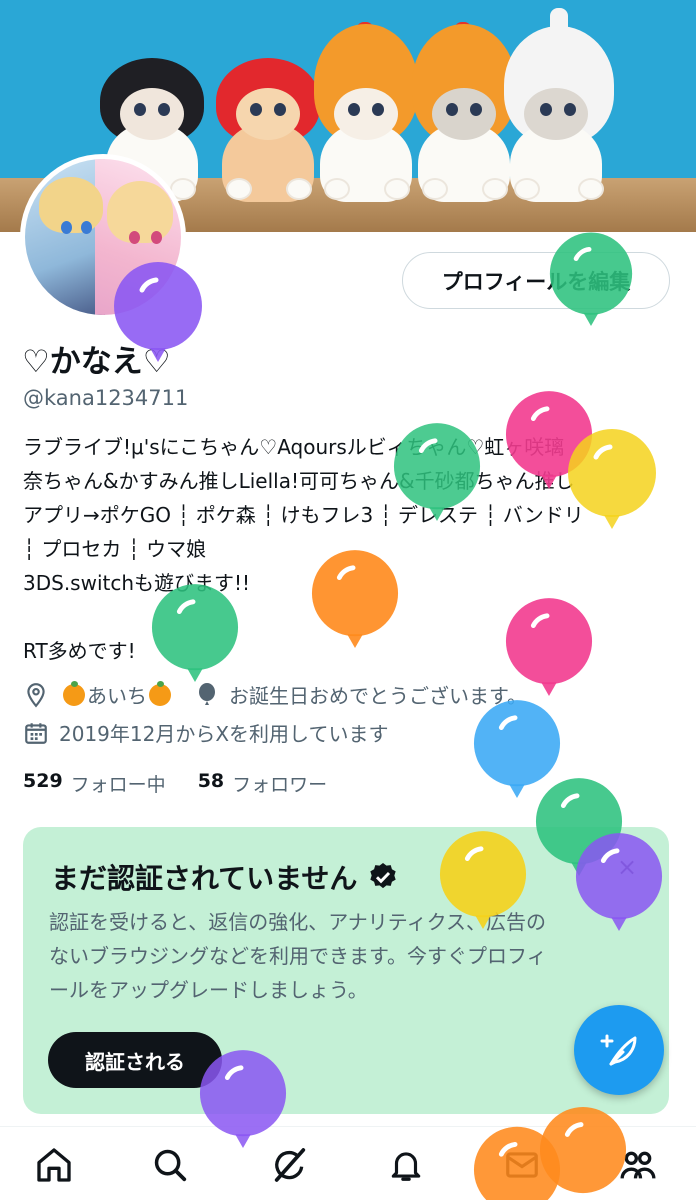  I want to click on nav-home, so click(54, 1165).